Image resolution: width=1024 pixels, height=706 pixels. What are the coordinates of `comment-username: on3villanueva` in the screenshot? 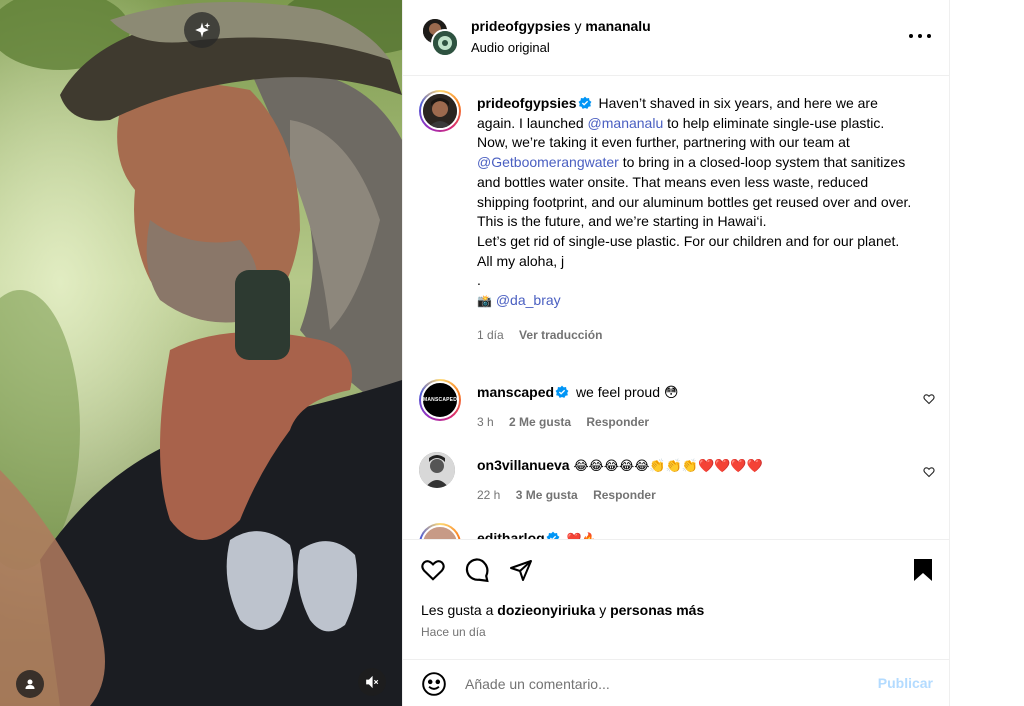 It's located at (523, 465).